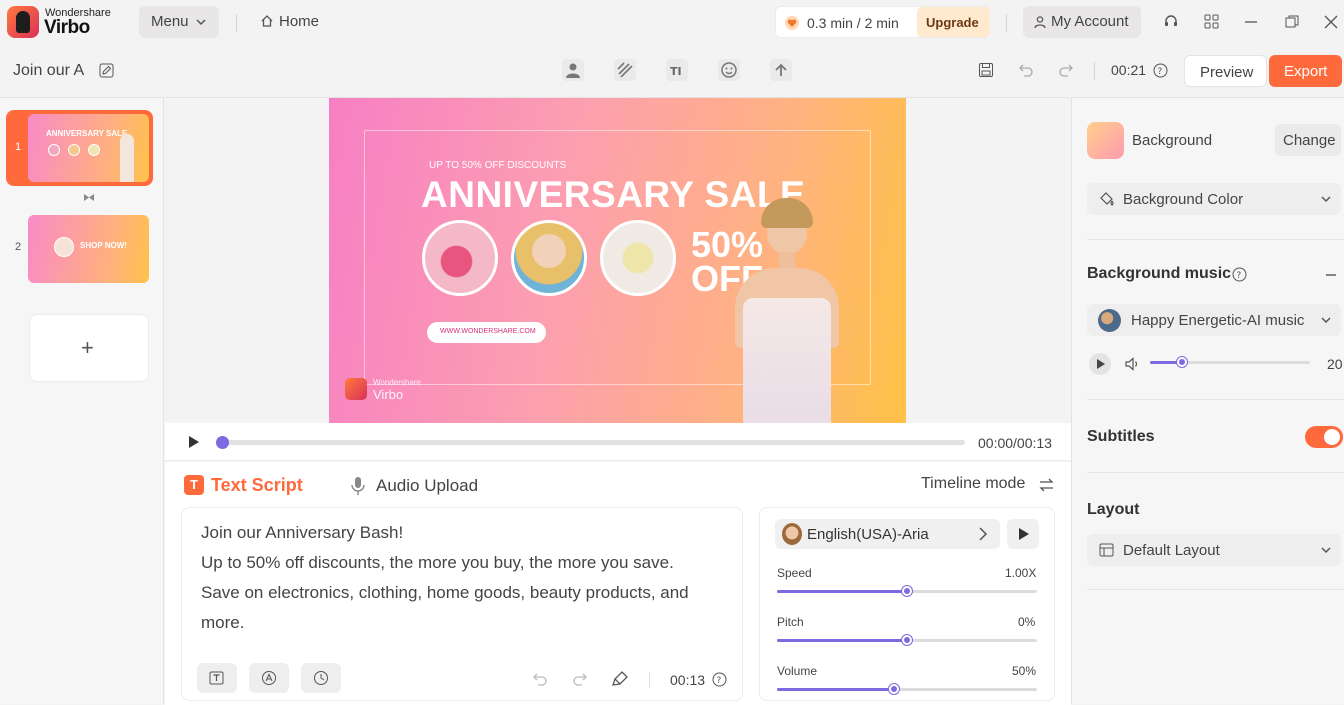  Describe the element at coordinates (785, 310) in the screenshot. I see `avatar-presenter` at that location.